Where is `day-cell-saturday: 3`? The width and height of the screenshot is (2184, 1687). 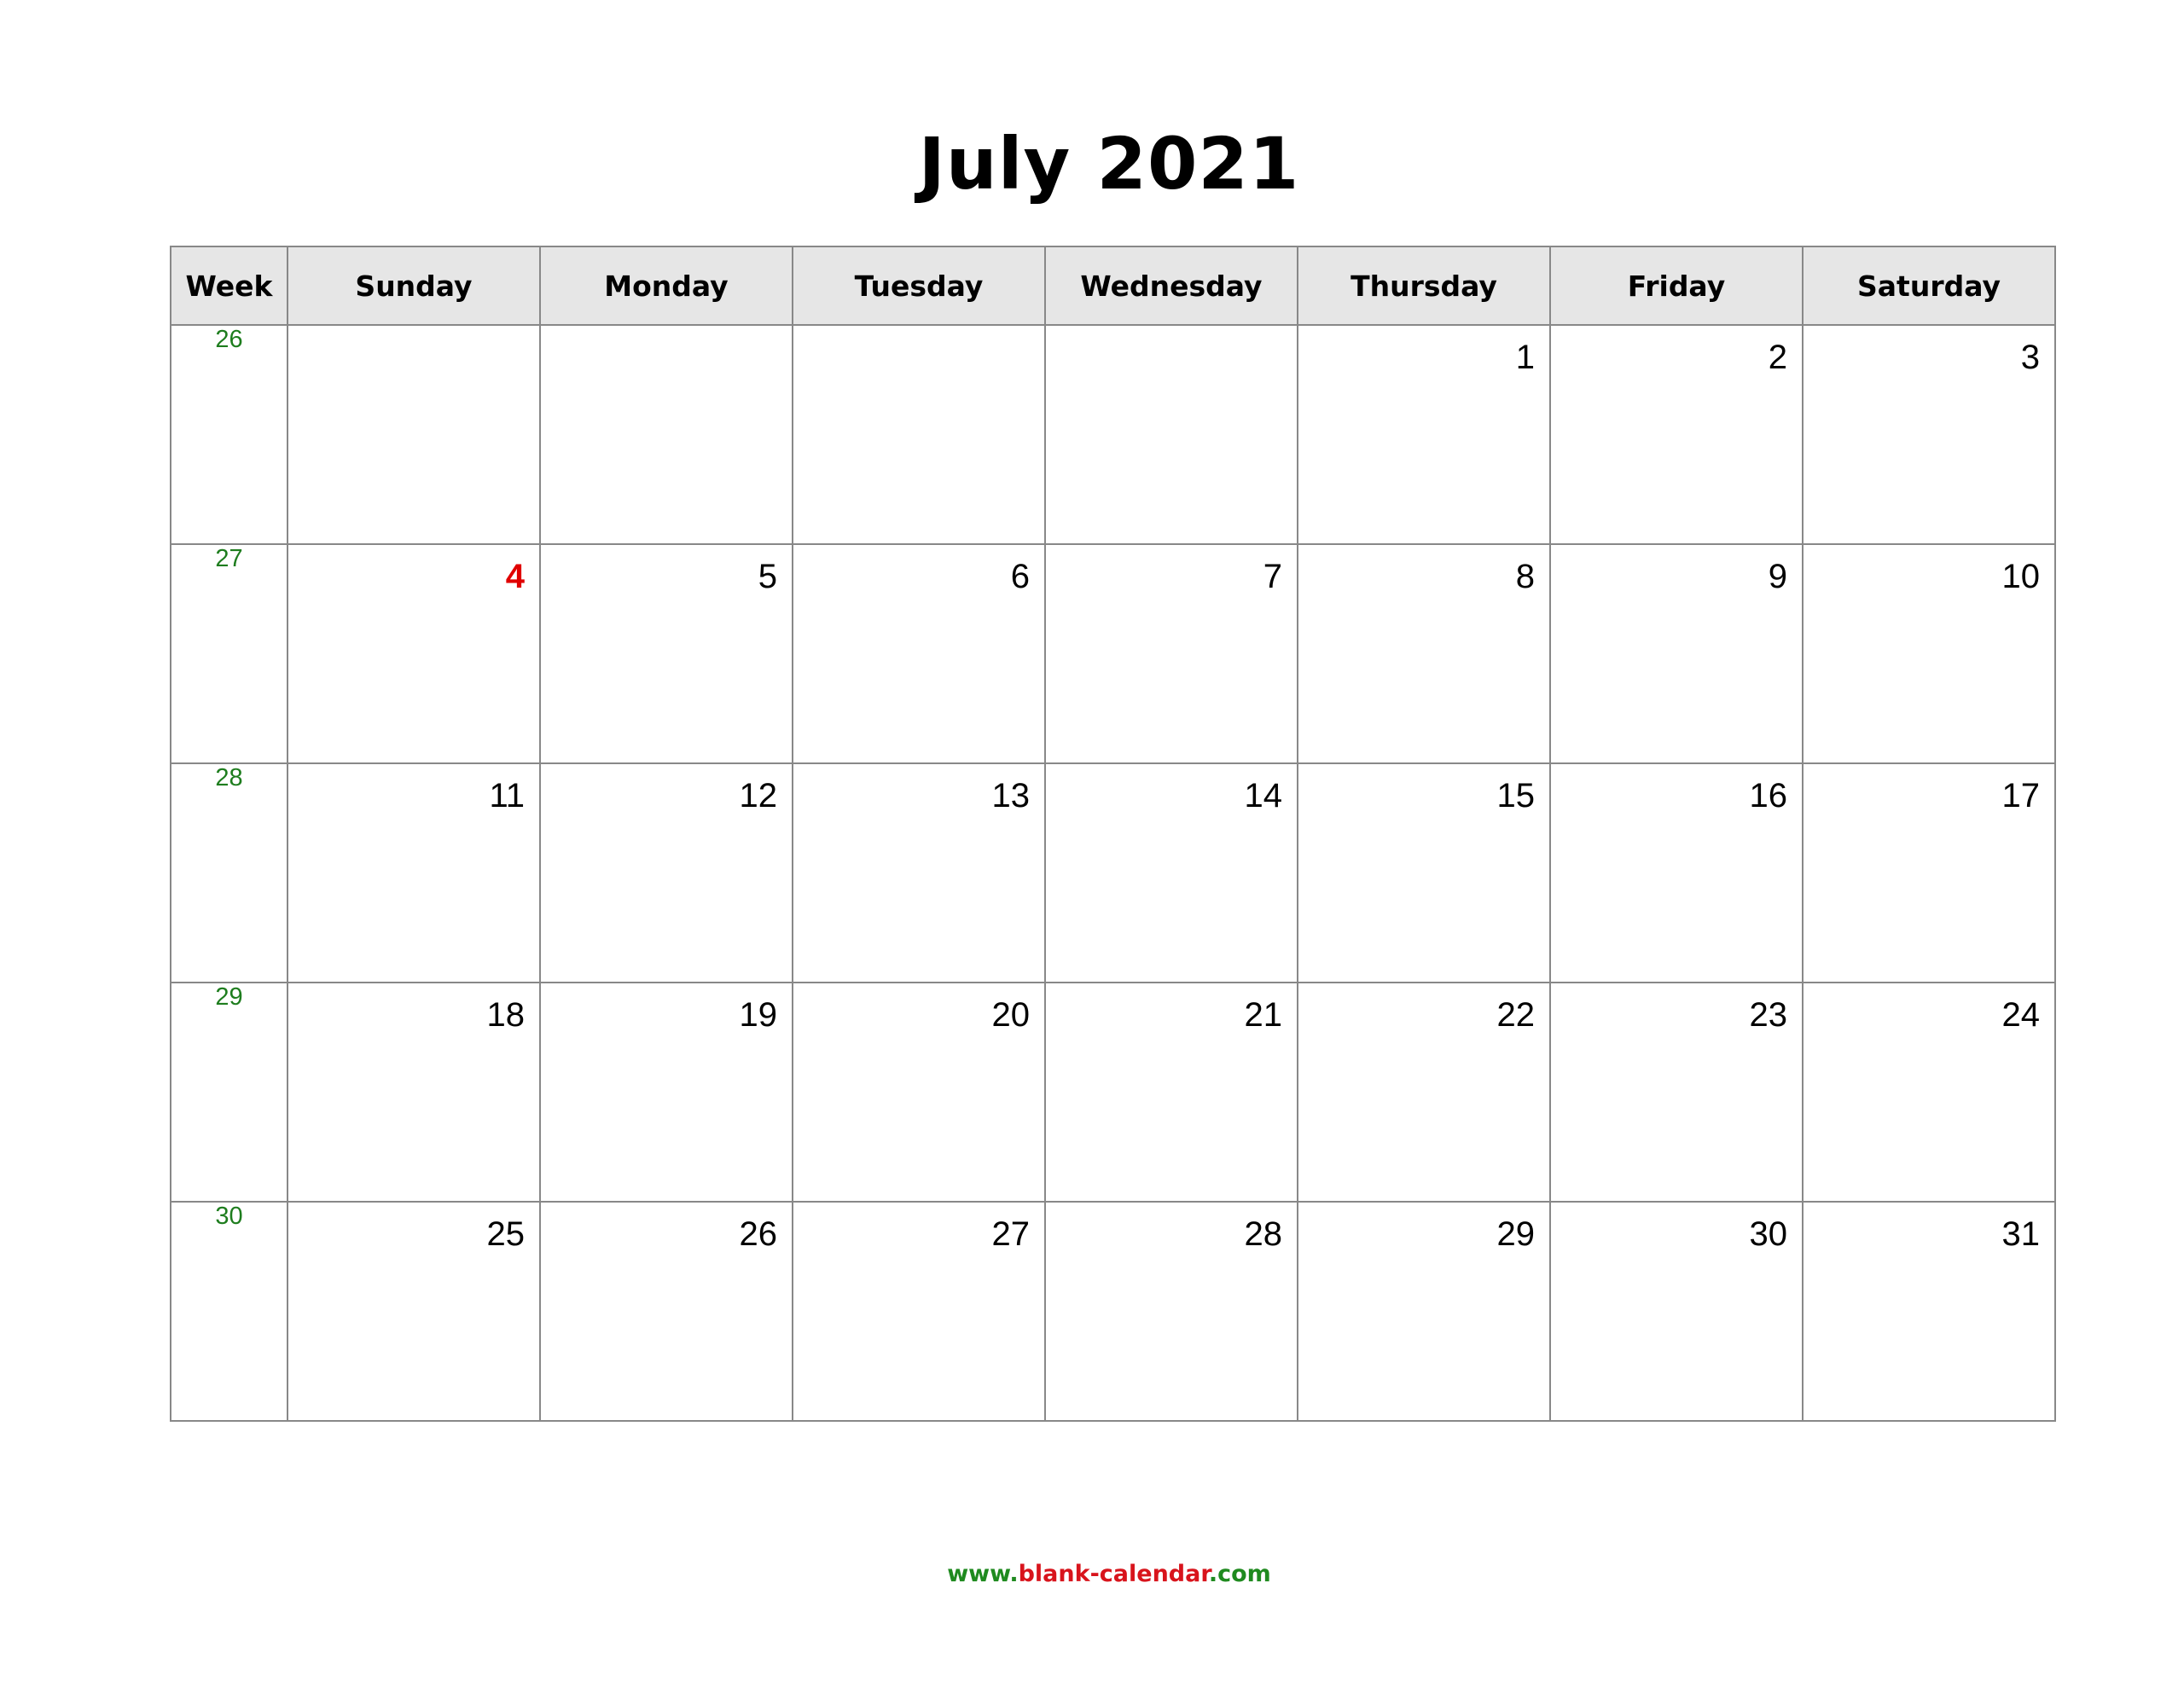 day-cell-saturday: 3 is located at coordinates (1929, 435).